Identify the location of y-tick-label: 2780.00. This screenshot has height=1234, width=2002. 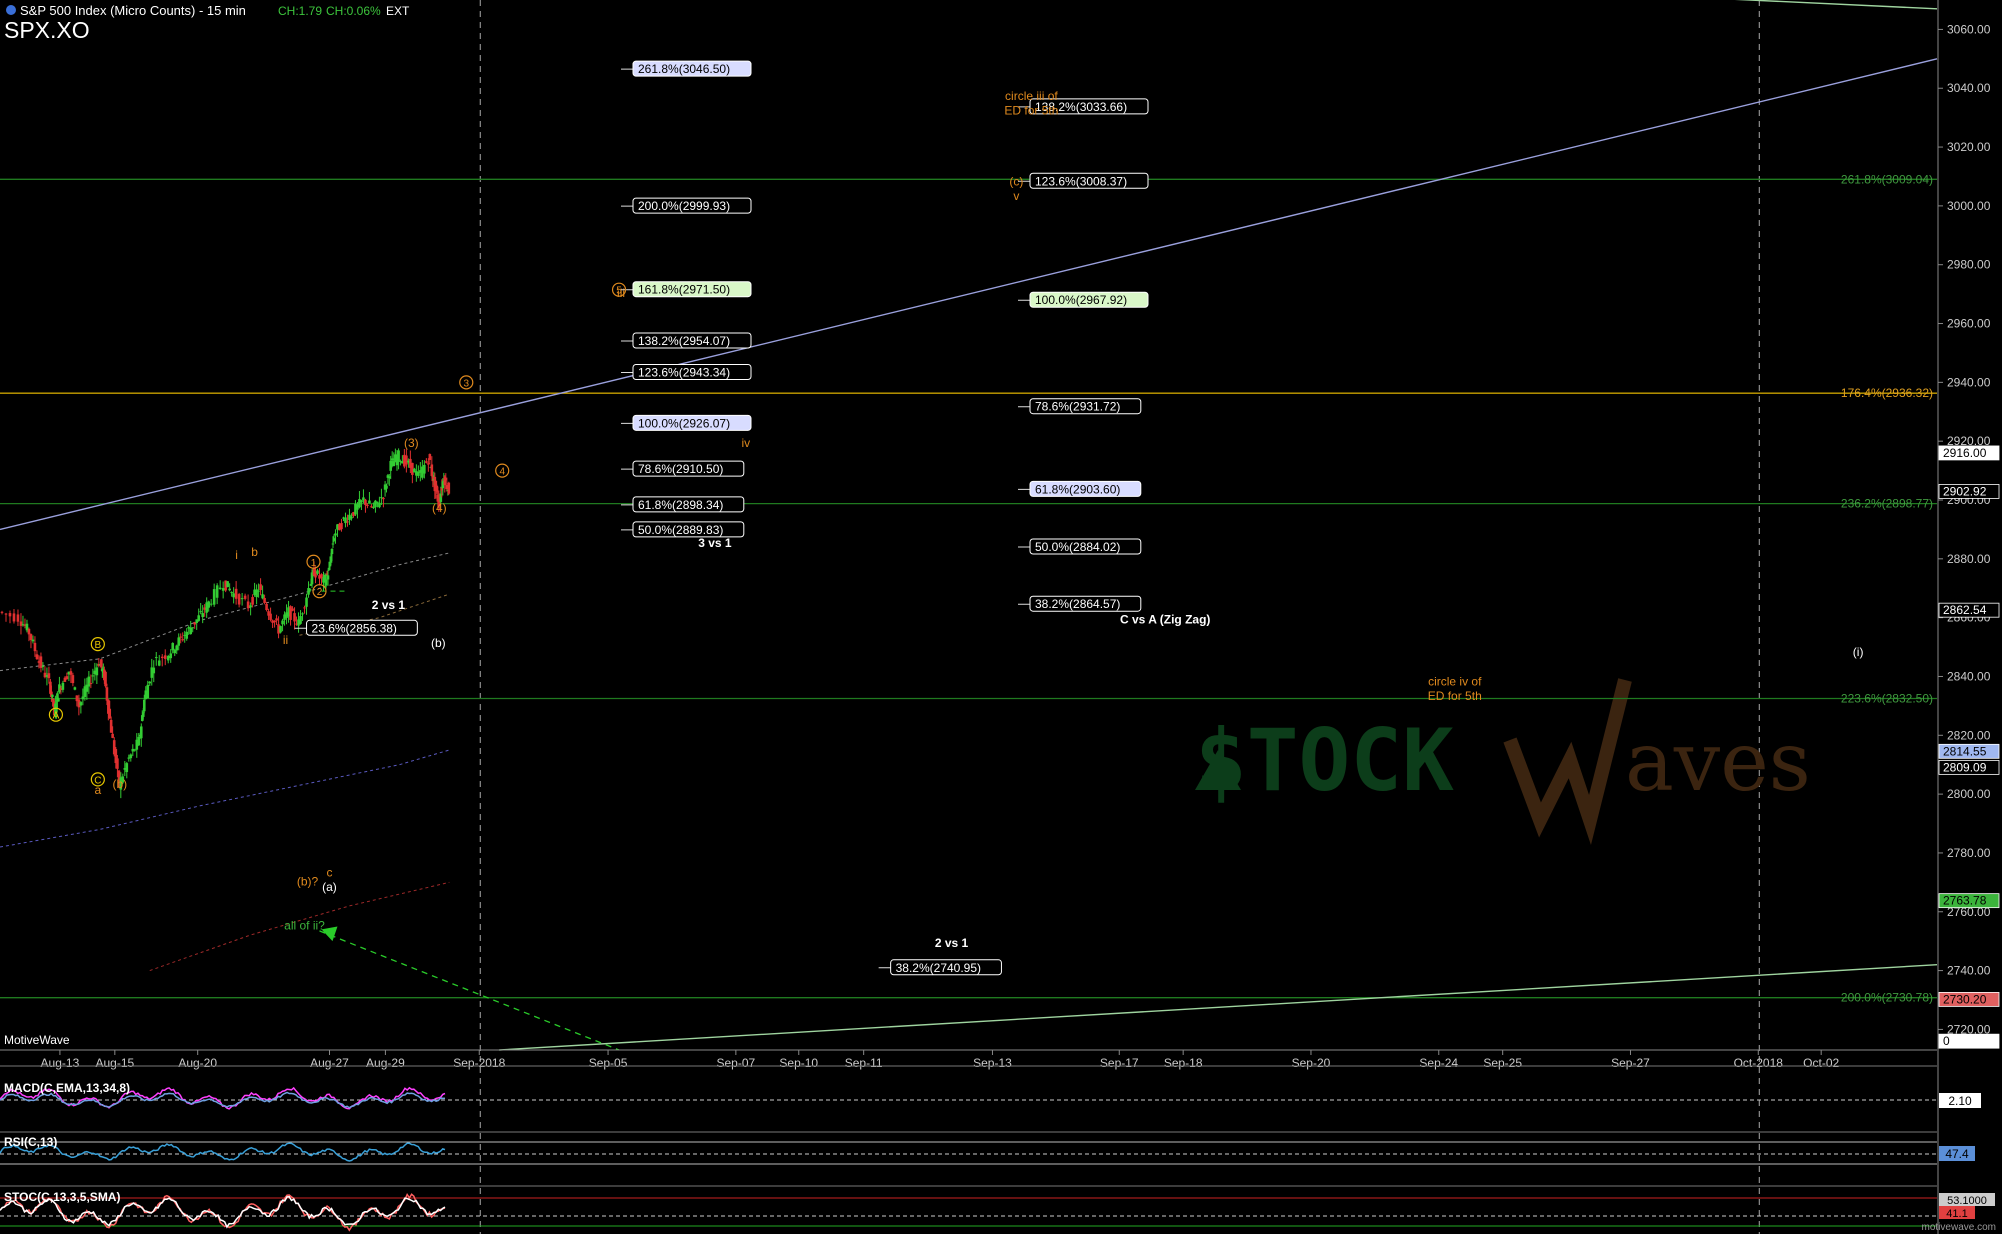
(1969, 853).